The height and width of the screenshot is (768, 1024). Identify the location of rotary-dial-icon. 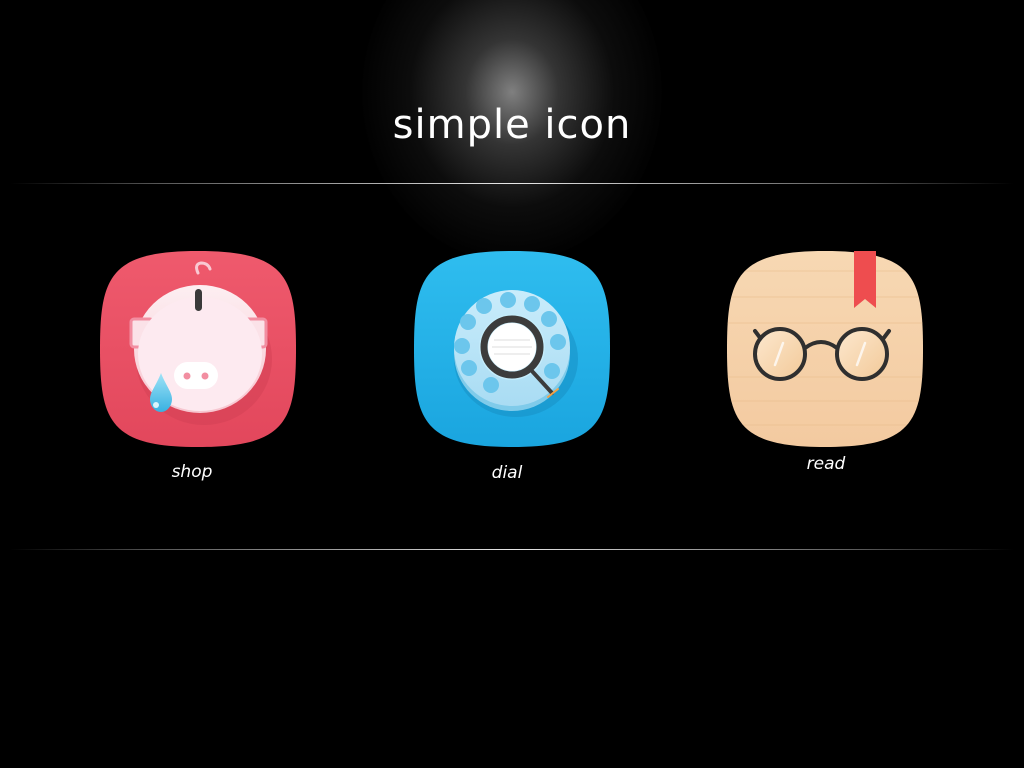
(512, 349).